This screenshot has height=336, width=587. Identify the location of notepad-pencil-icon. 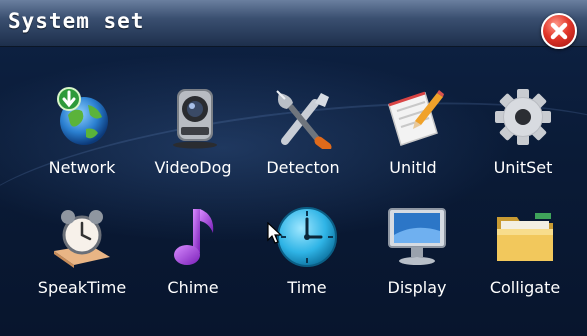
(416, 118).